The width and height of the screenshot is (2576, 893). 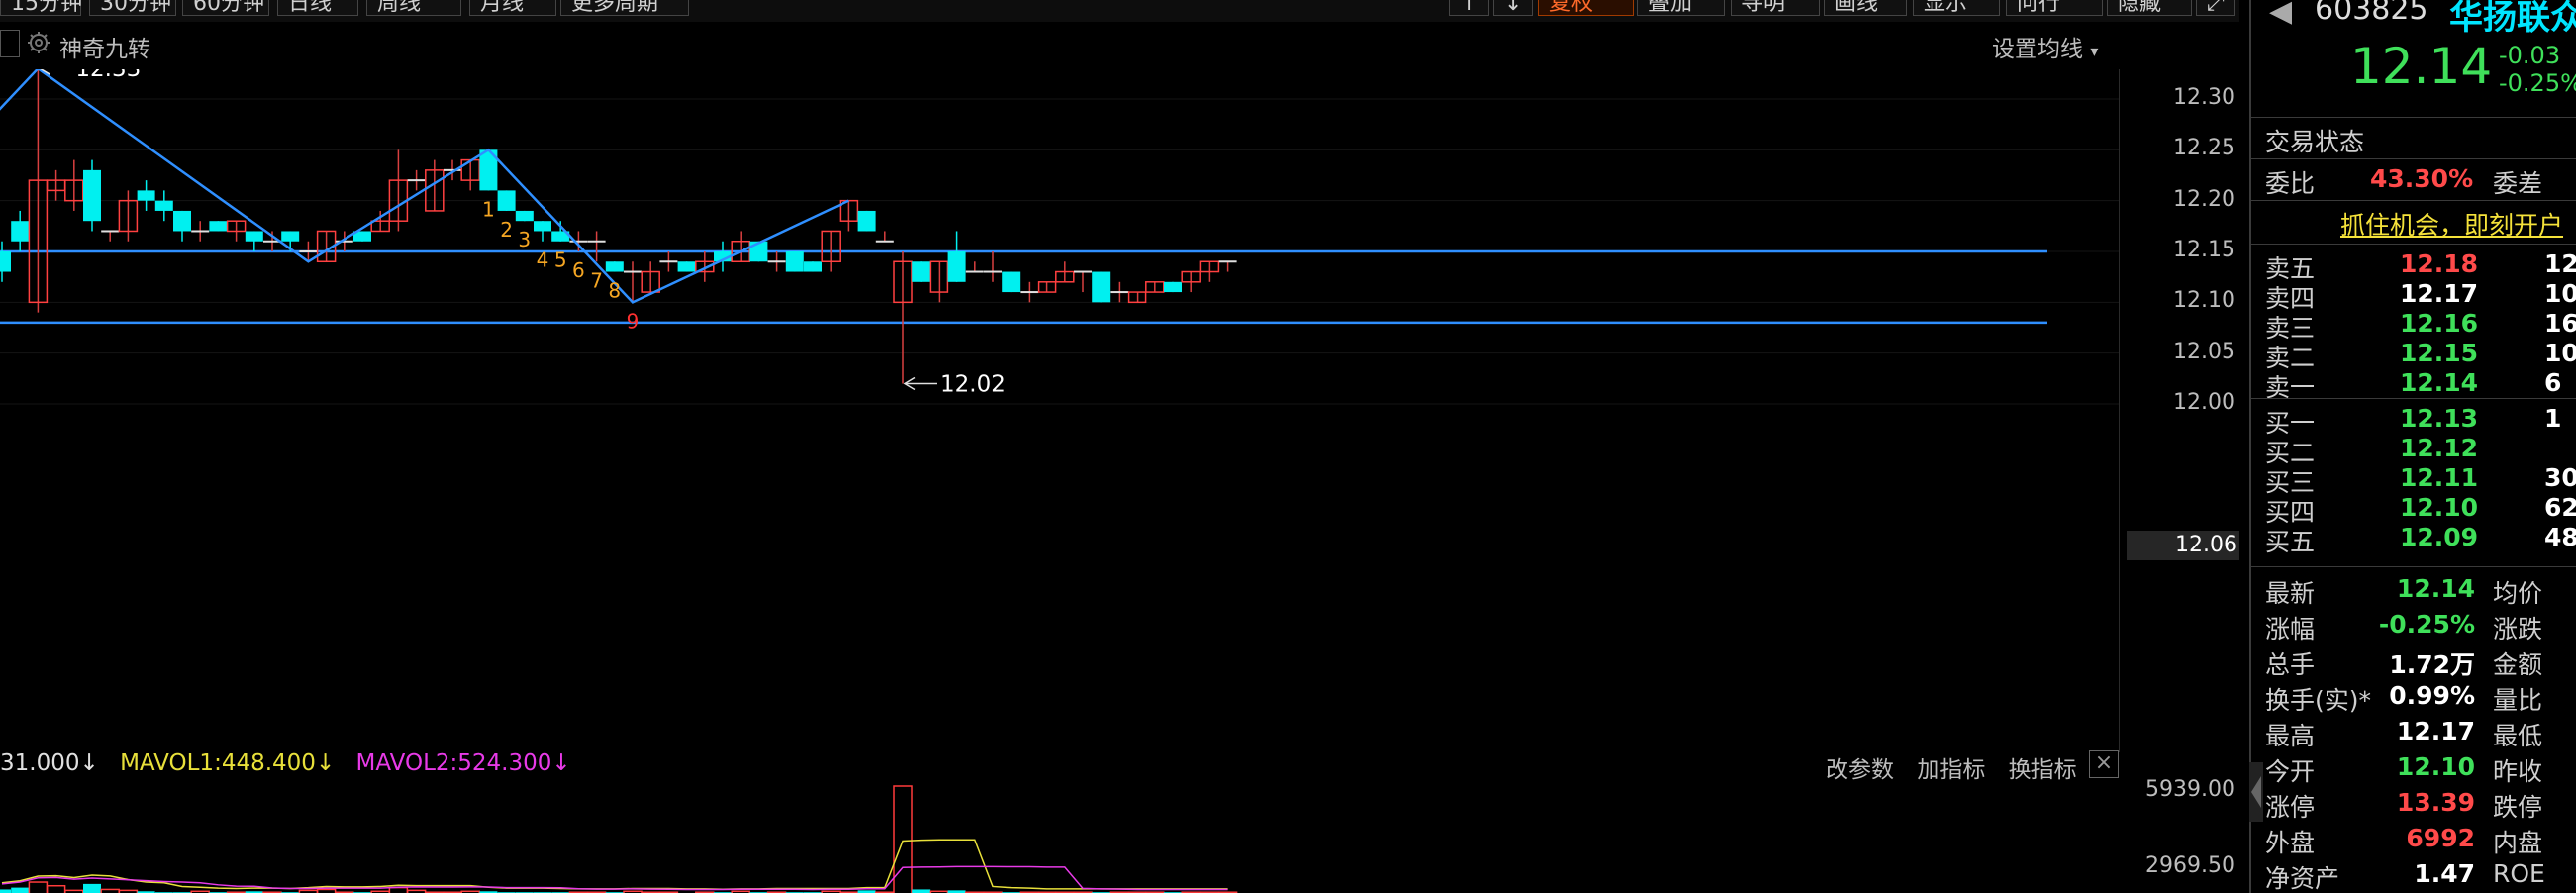 What do you see at coordinates (105, 47) in the screenshot?
I see `indicator-name: 神奇九转` at bounding box center [105, 47].